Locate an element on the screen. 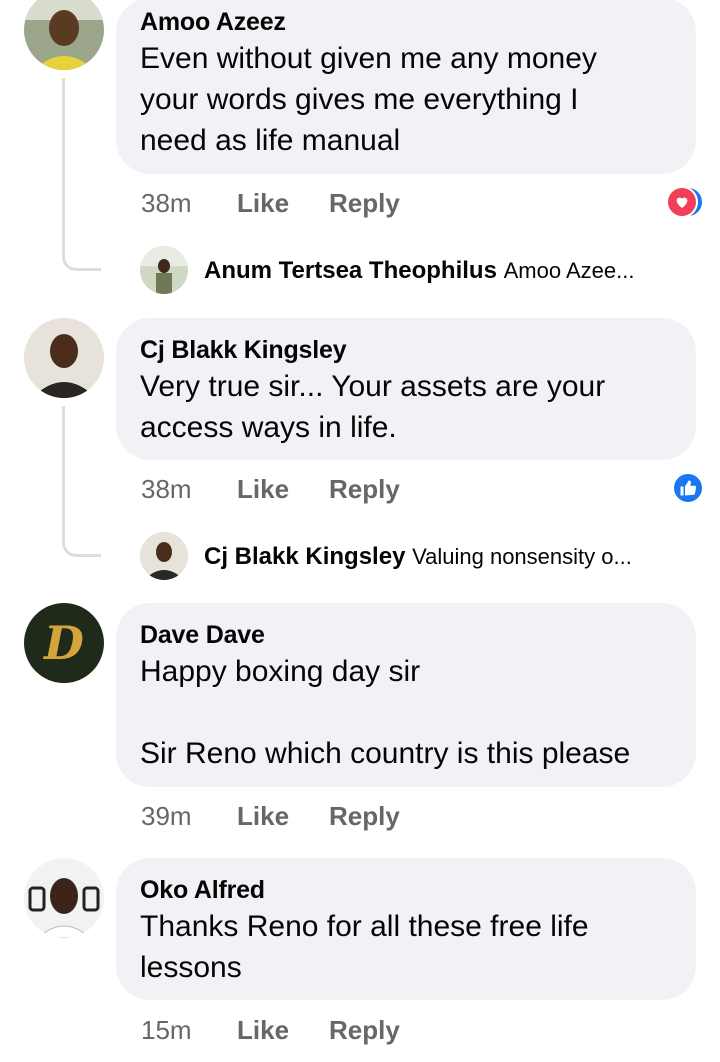 The width and height of the screenshot is (720, 1062). comment-author: Amoo Azeez is located at coordinates (406, 22).